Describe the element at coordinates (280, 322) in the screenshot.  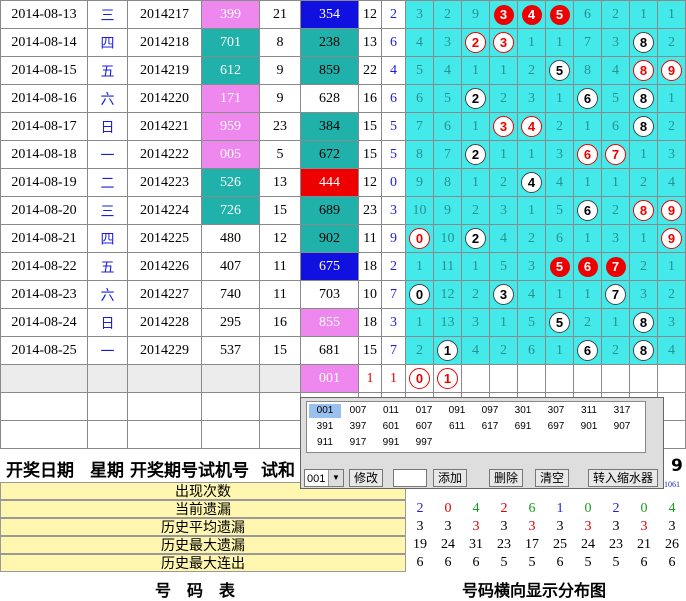
I see `trial-sum-cell: 16` at that location.